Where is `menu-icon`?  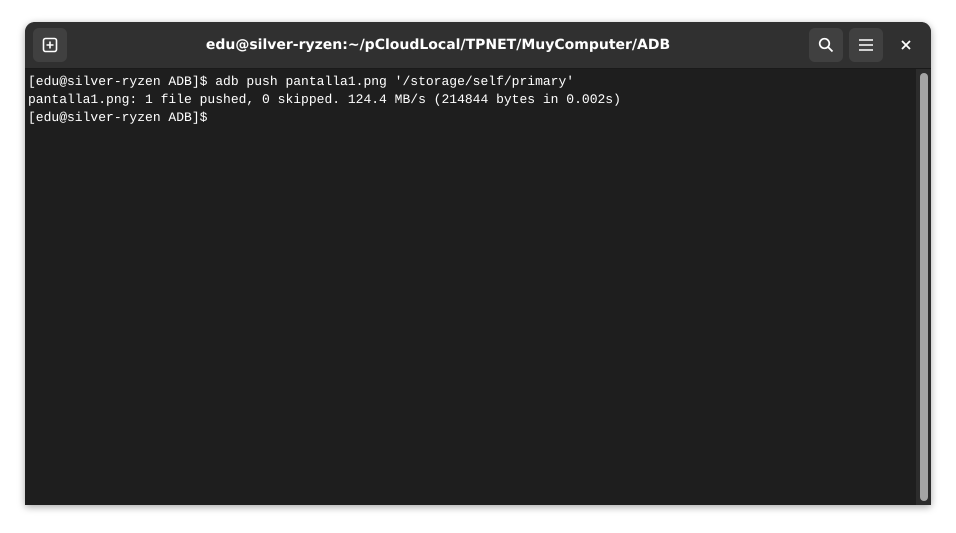
menu-icon is located at coordinates (866, 45).